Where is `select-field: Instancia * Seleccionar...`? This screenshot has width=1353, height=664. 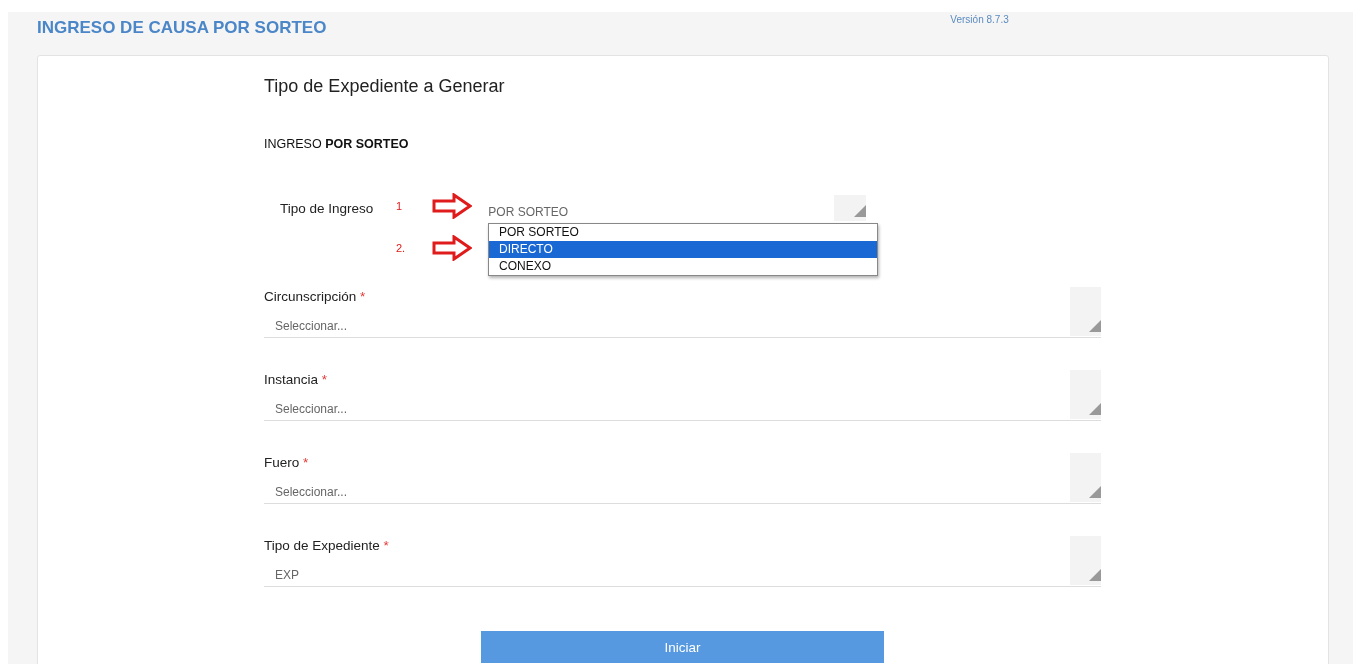 select-field: Instancia * Seleccionar... is located at coordinates (682, 395).